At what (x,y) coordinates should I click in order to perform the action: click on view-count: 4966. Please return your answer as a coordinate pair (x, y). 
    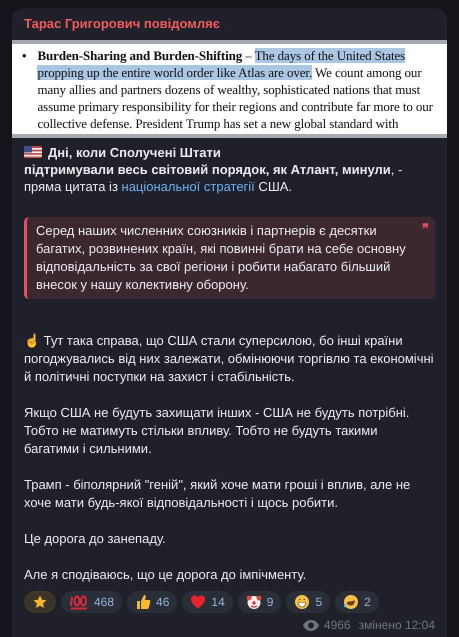
    Looking at the image, I should click on (337, 625).